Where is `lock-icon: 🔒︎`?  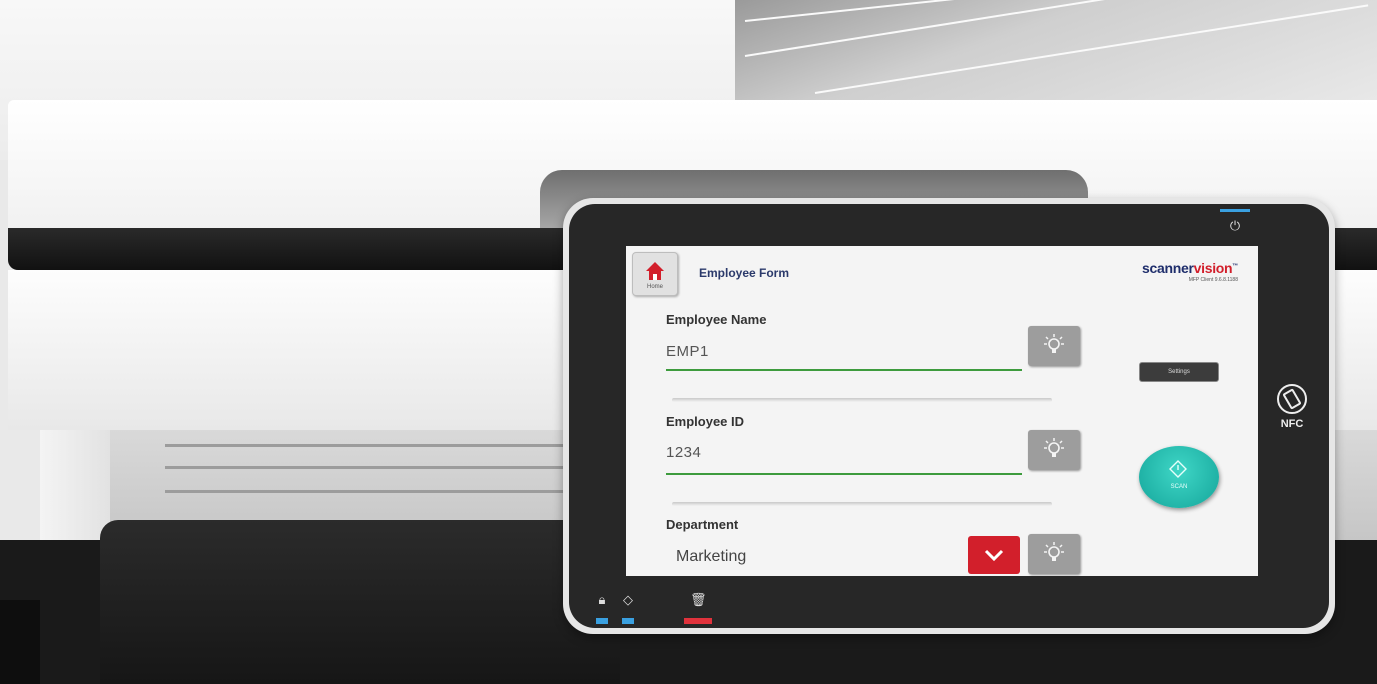 lock-icon: 🔒︎ is located at coordinates (602, 599).